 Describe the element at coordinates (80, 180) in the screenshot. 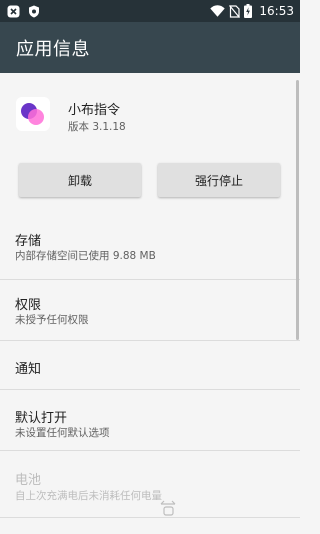

I see `uninstall-button: 卸载` at that location.